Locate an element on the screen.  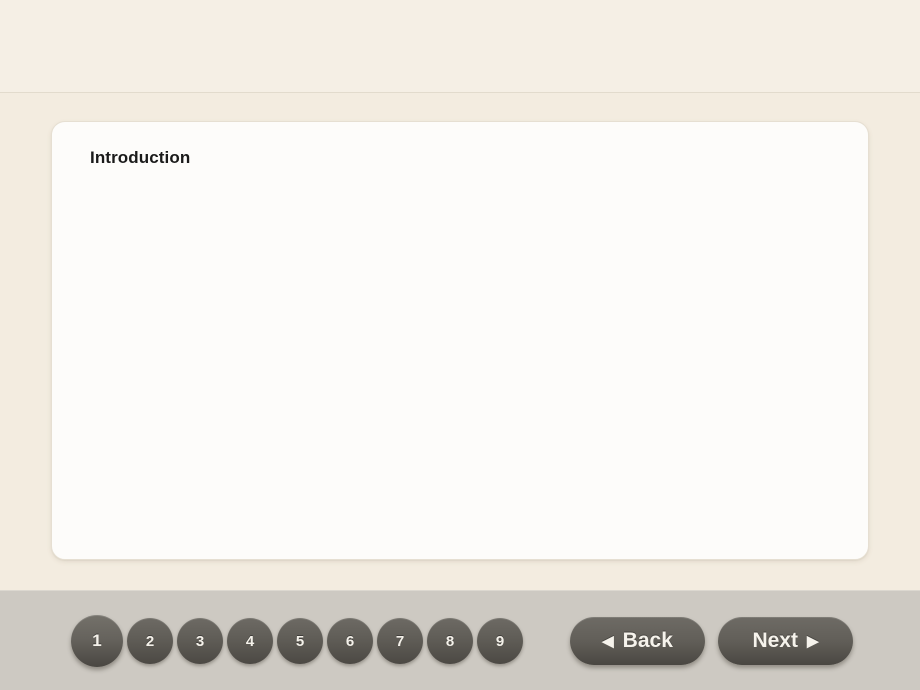
page-button-6: 6 is located at coordinates (350, 641).